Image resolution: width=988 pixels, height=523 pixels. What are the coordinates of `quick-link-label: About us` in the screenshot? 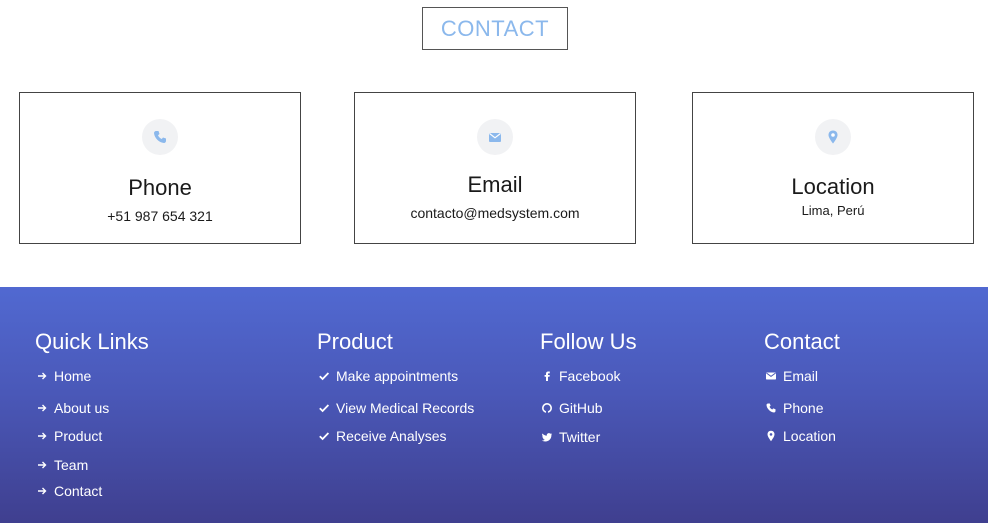 It's located at (82, 408).